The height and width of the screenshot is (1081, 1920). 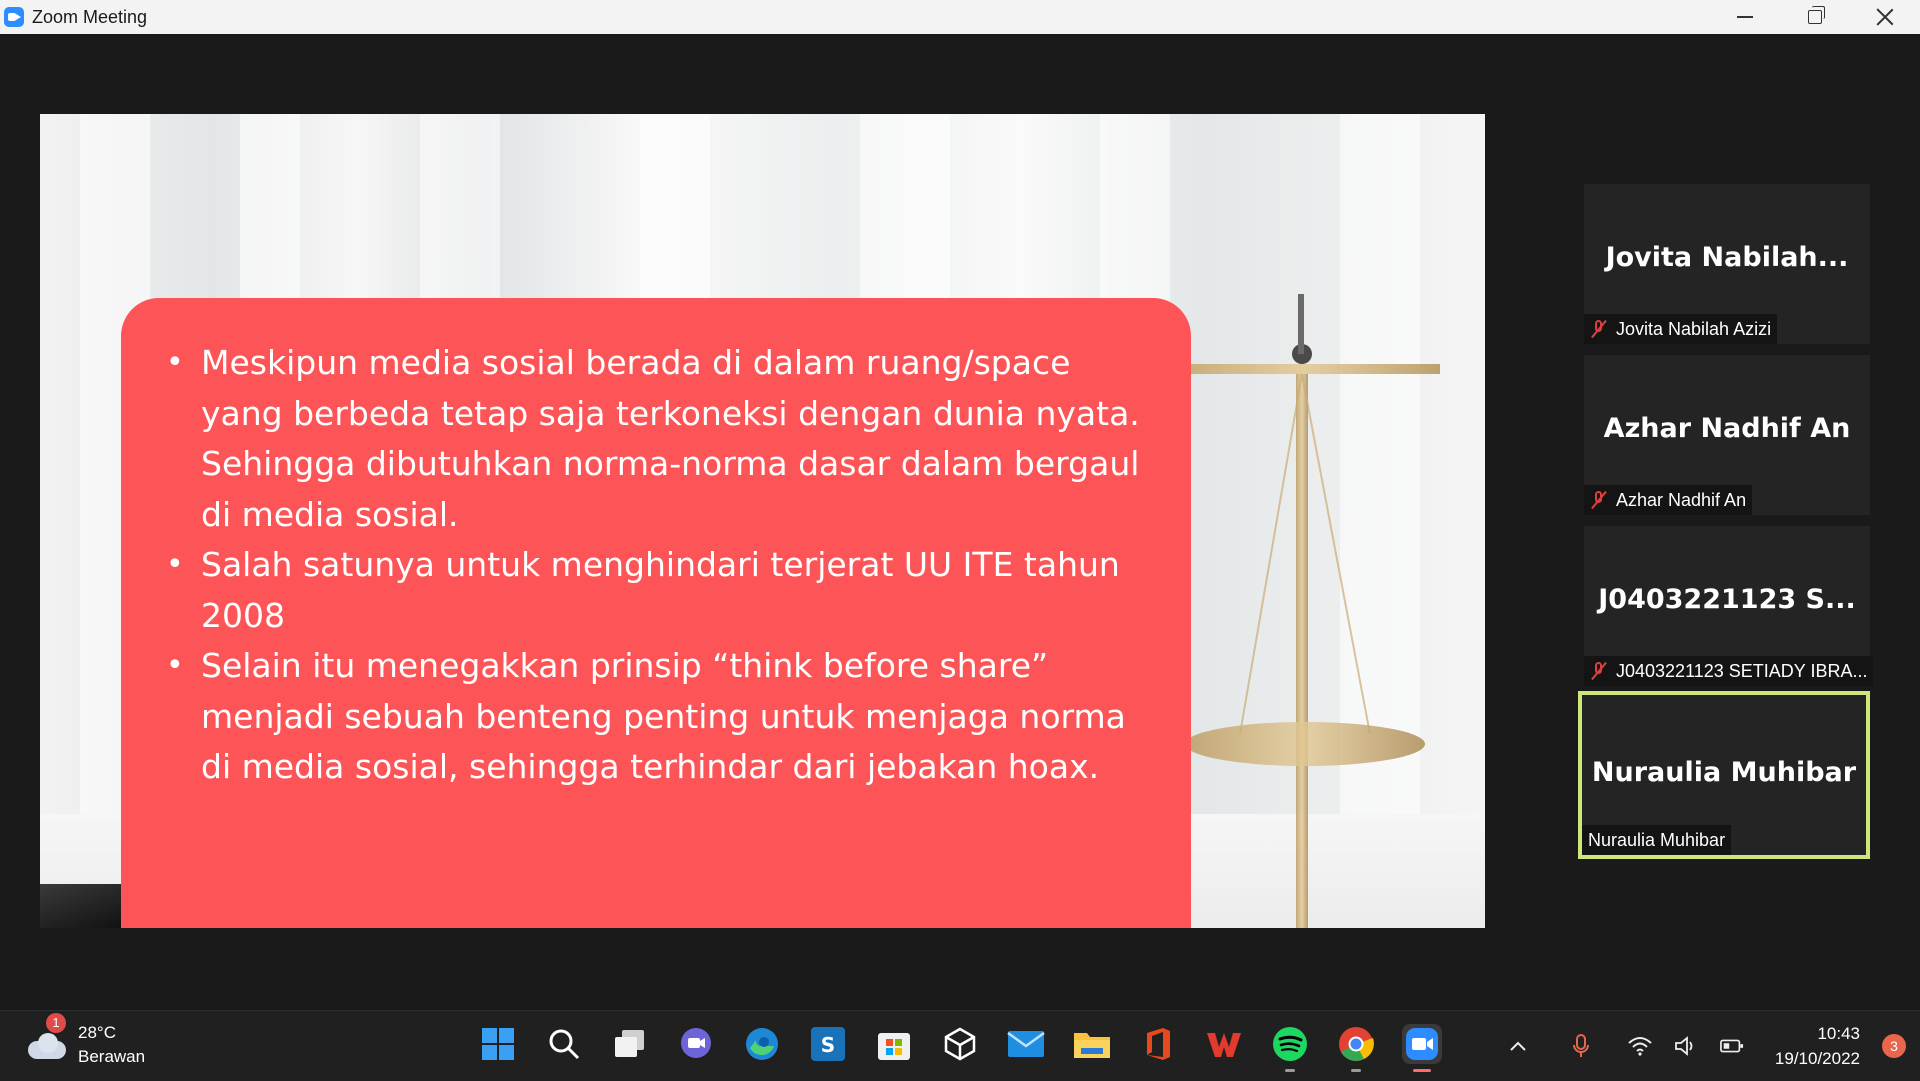 What do you see at coordinates (1817, 1046) in the screenshot?
I see `clock: 10:43 19/10/2022` at bounding box center [1817, 1046].